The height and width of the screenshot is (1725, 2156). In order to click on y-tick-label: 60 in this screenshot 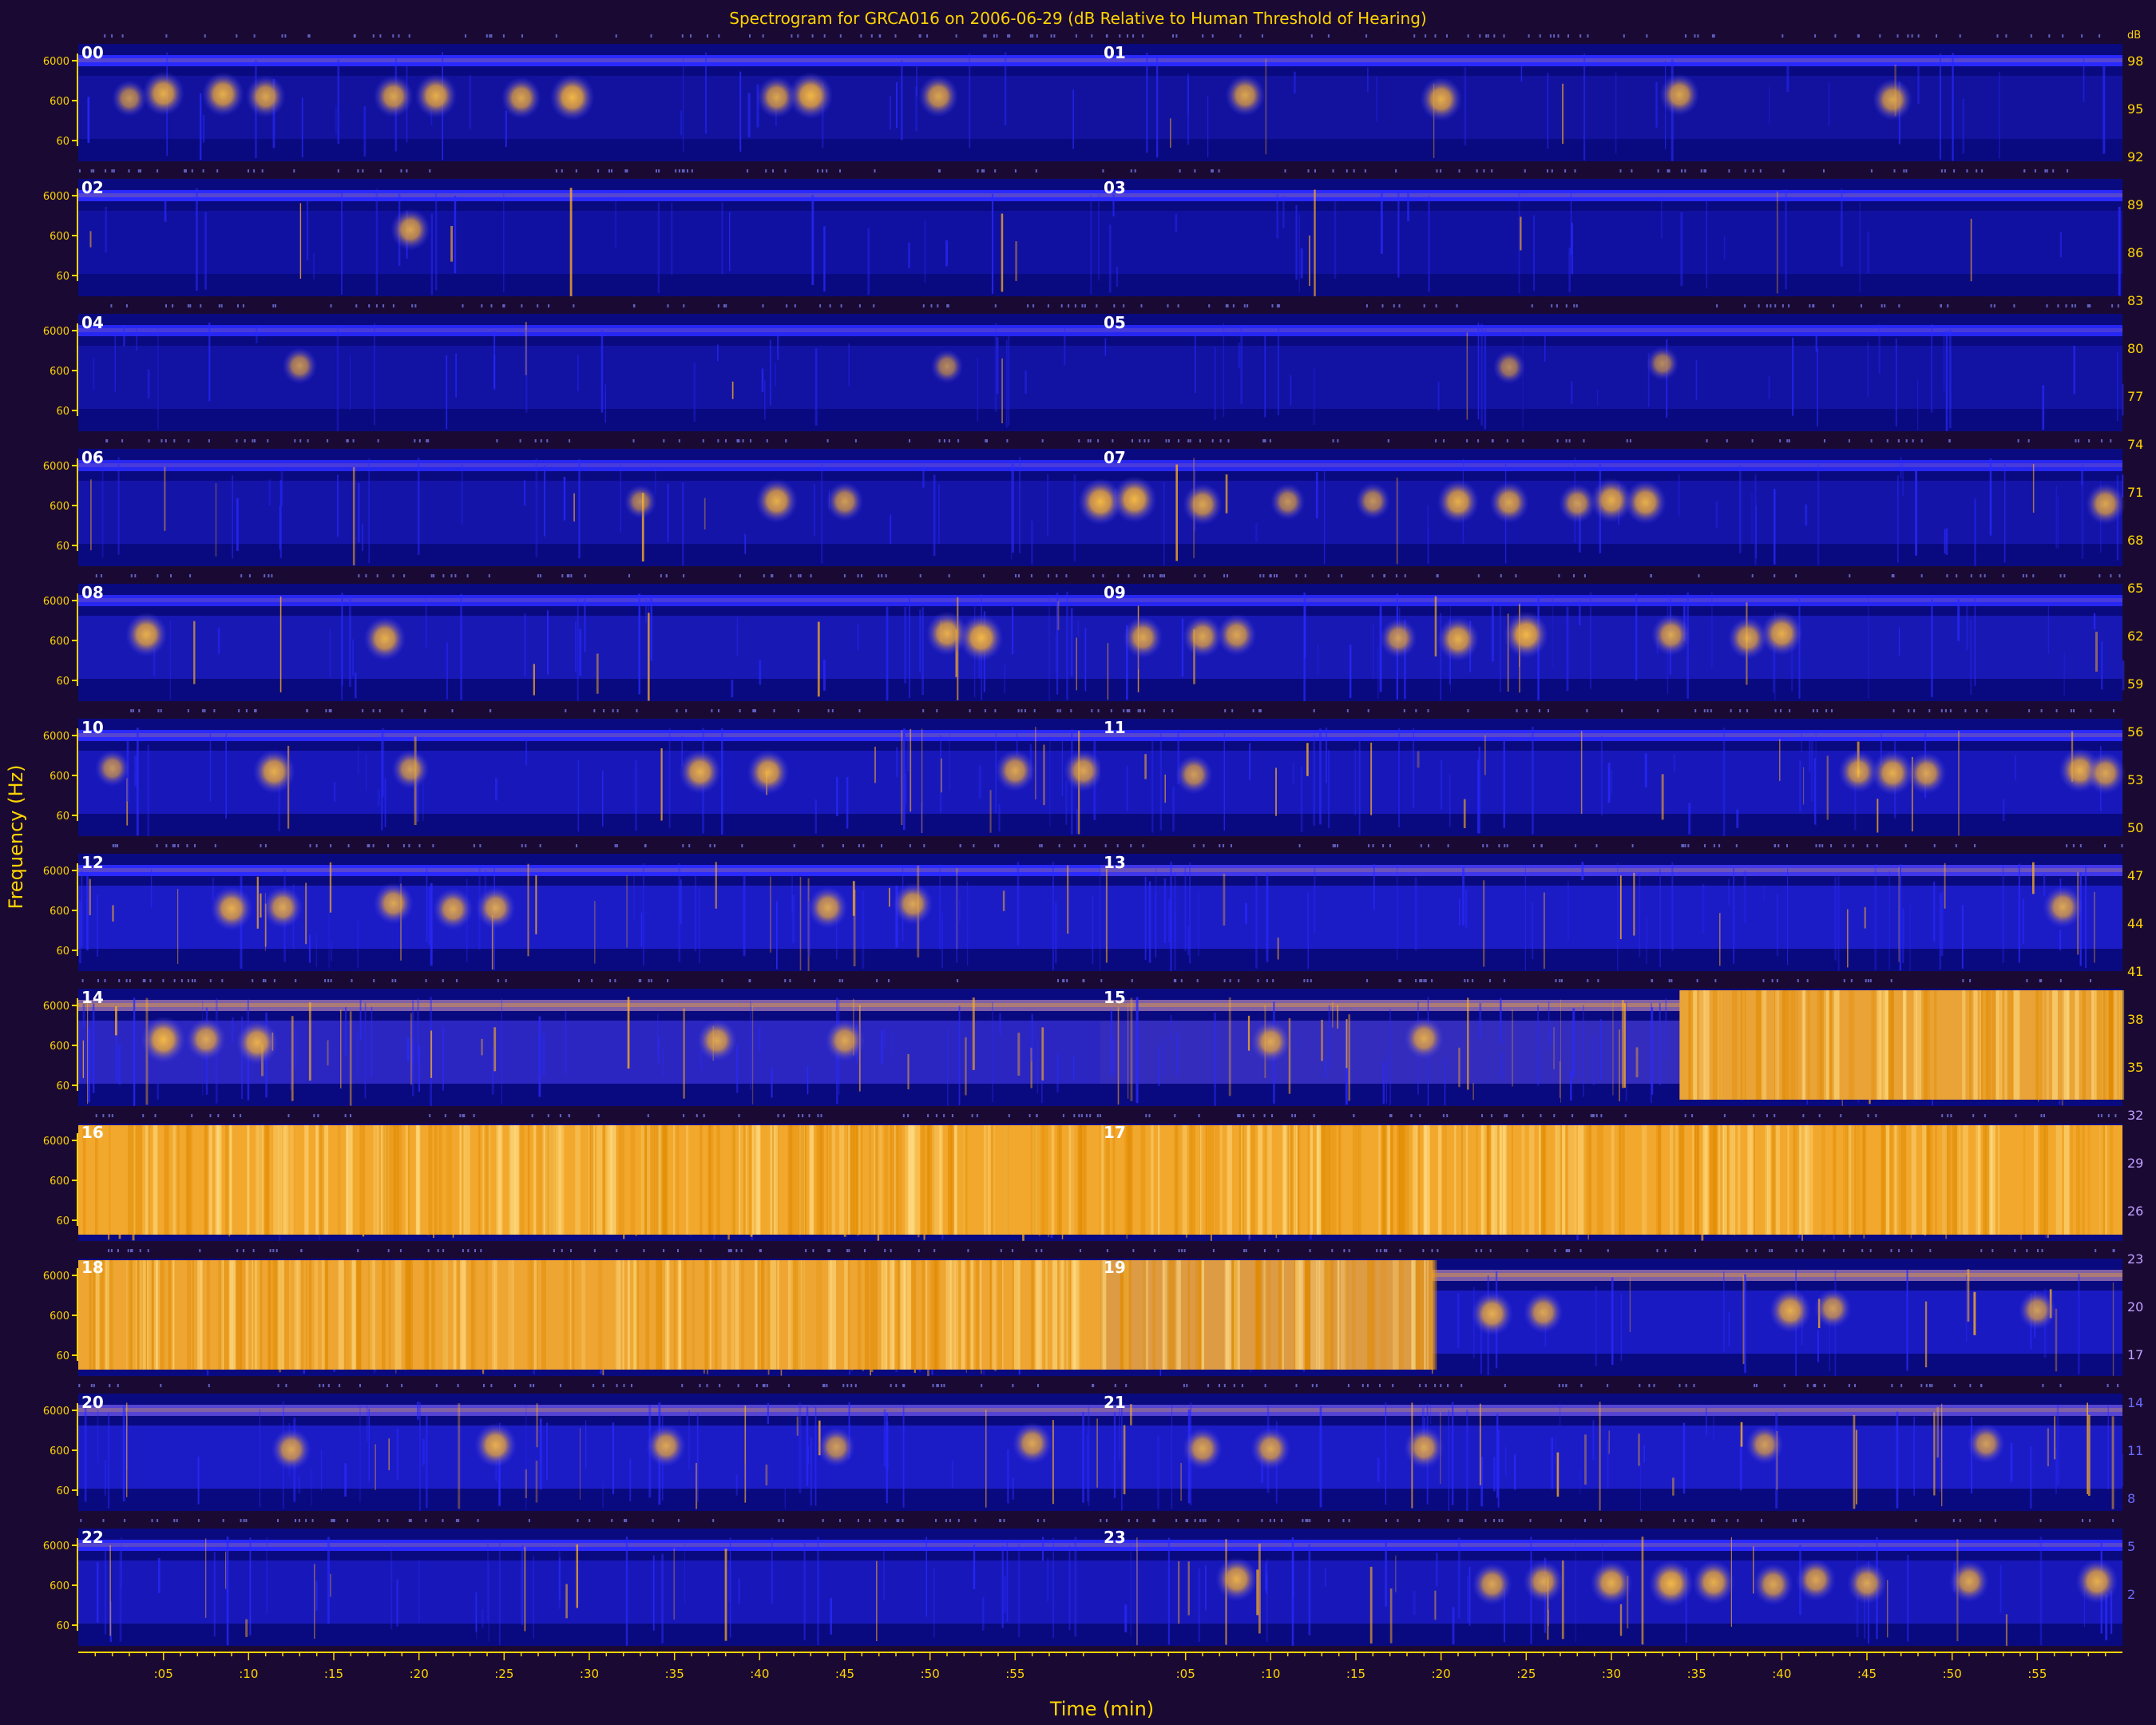, I will do `click(62, 817)`.